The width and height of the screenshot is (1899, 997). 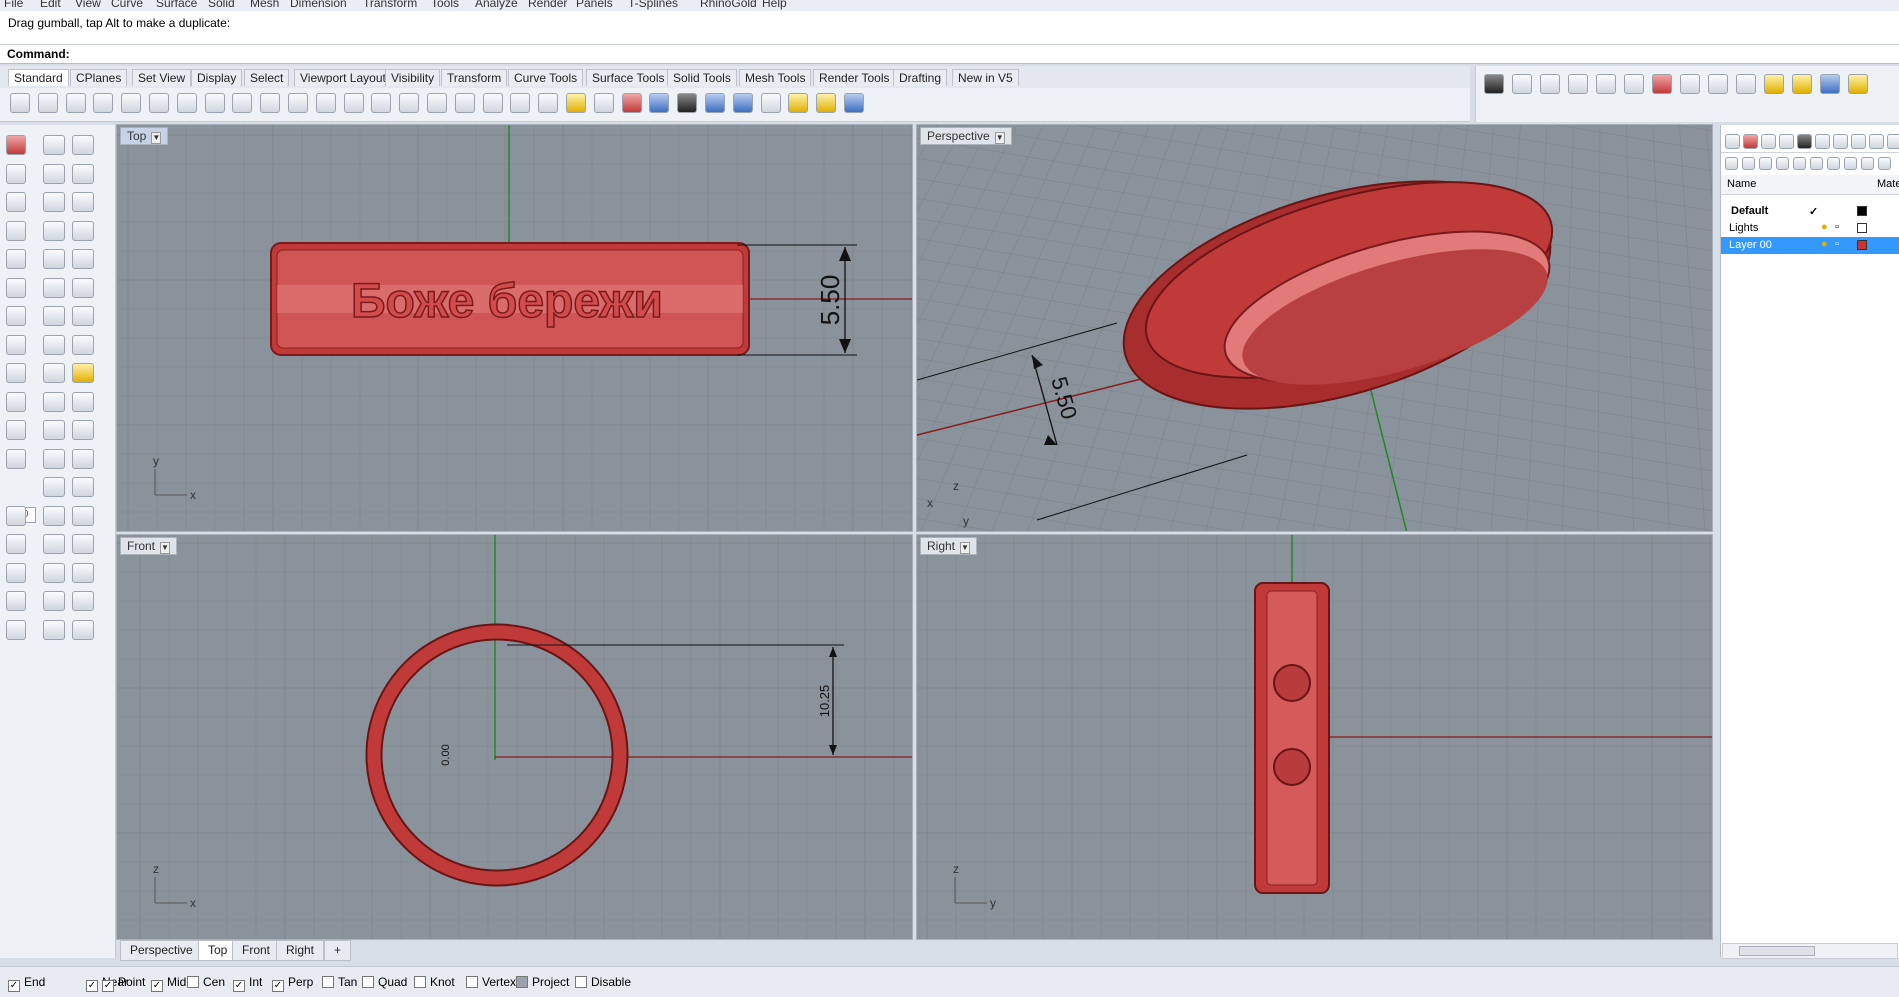 What do you see at coordinates (300, 950) in the screenshot?
I see `viewport-tab: Right` at bounding box center [300, 950].